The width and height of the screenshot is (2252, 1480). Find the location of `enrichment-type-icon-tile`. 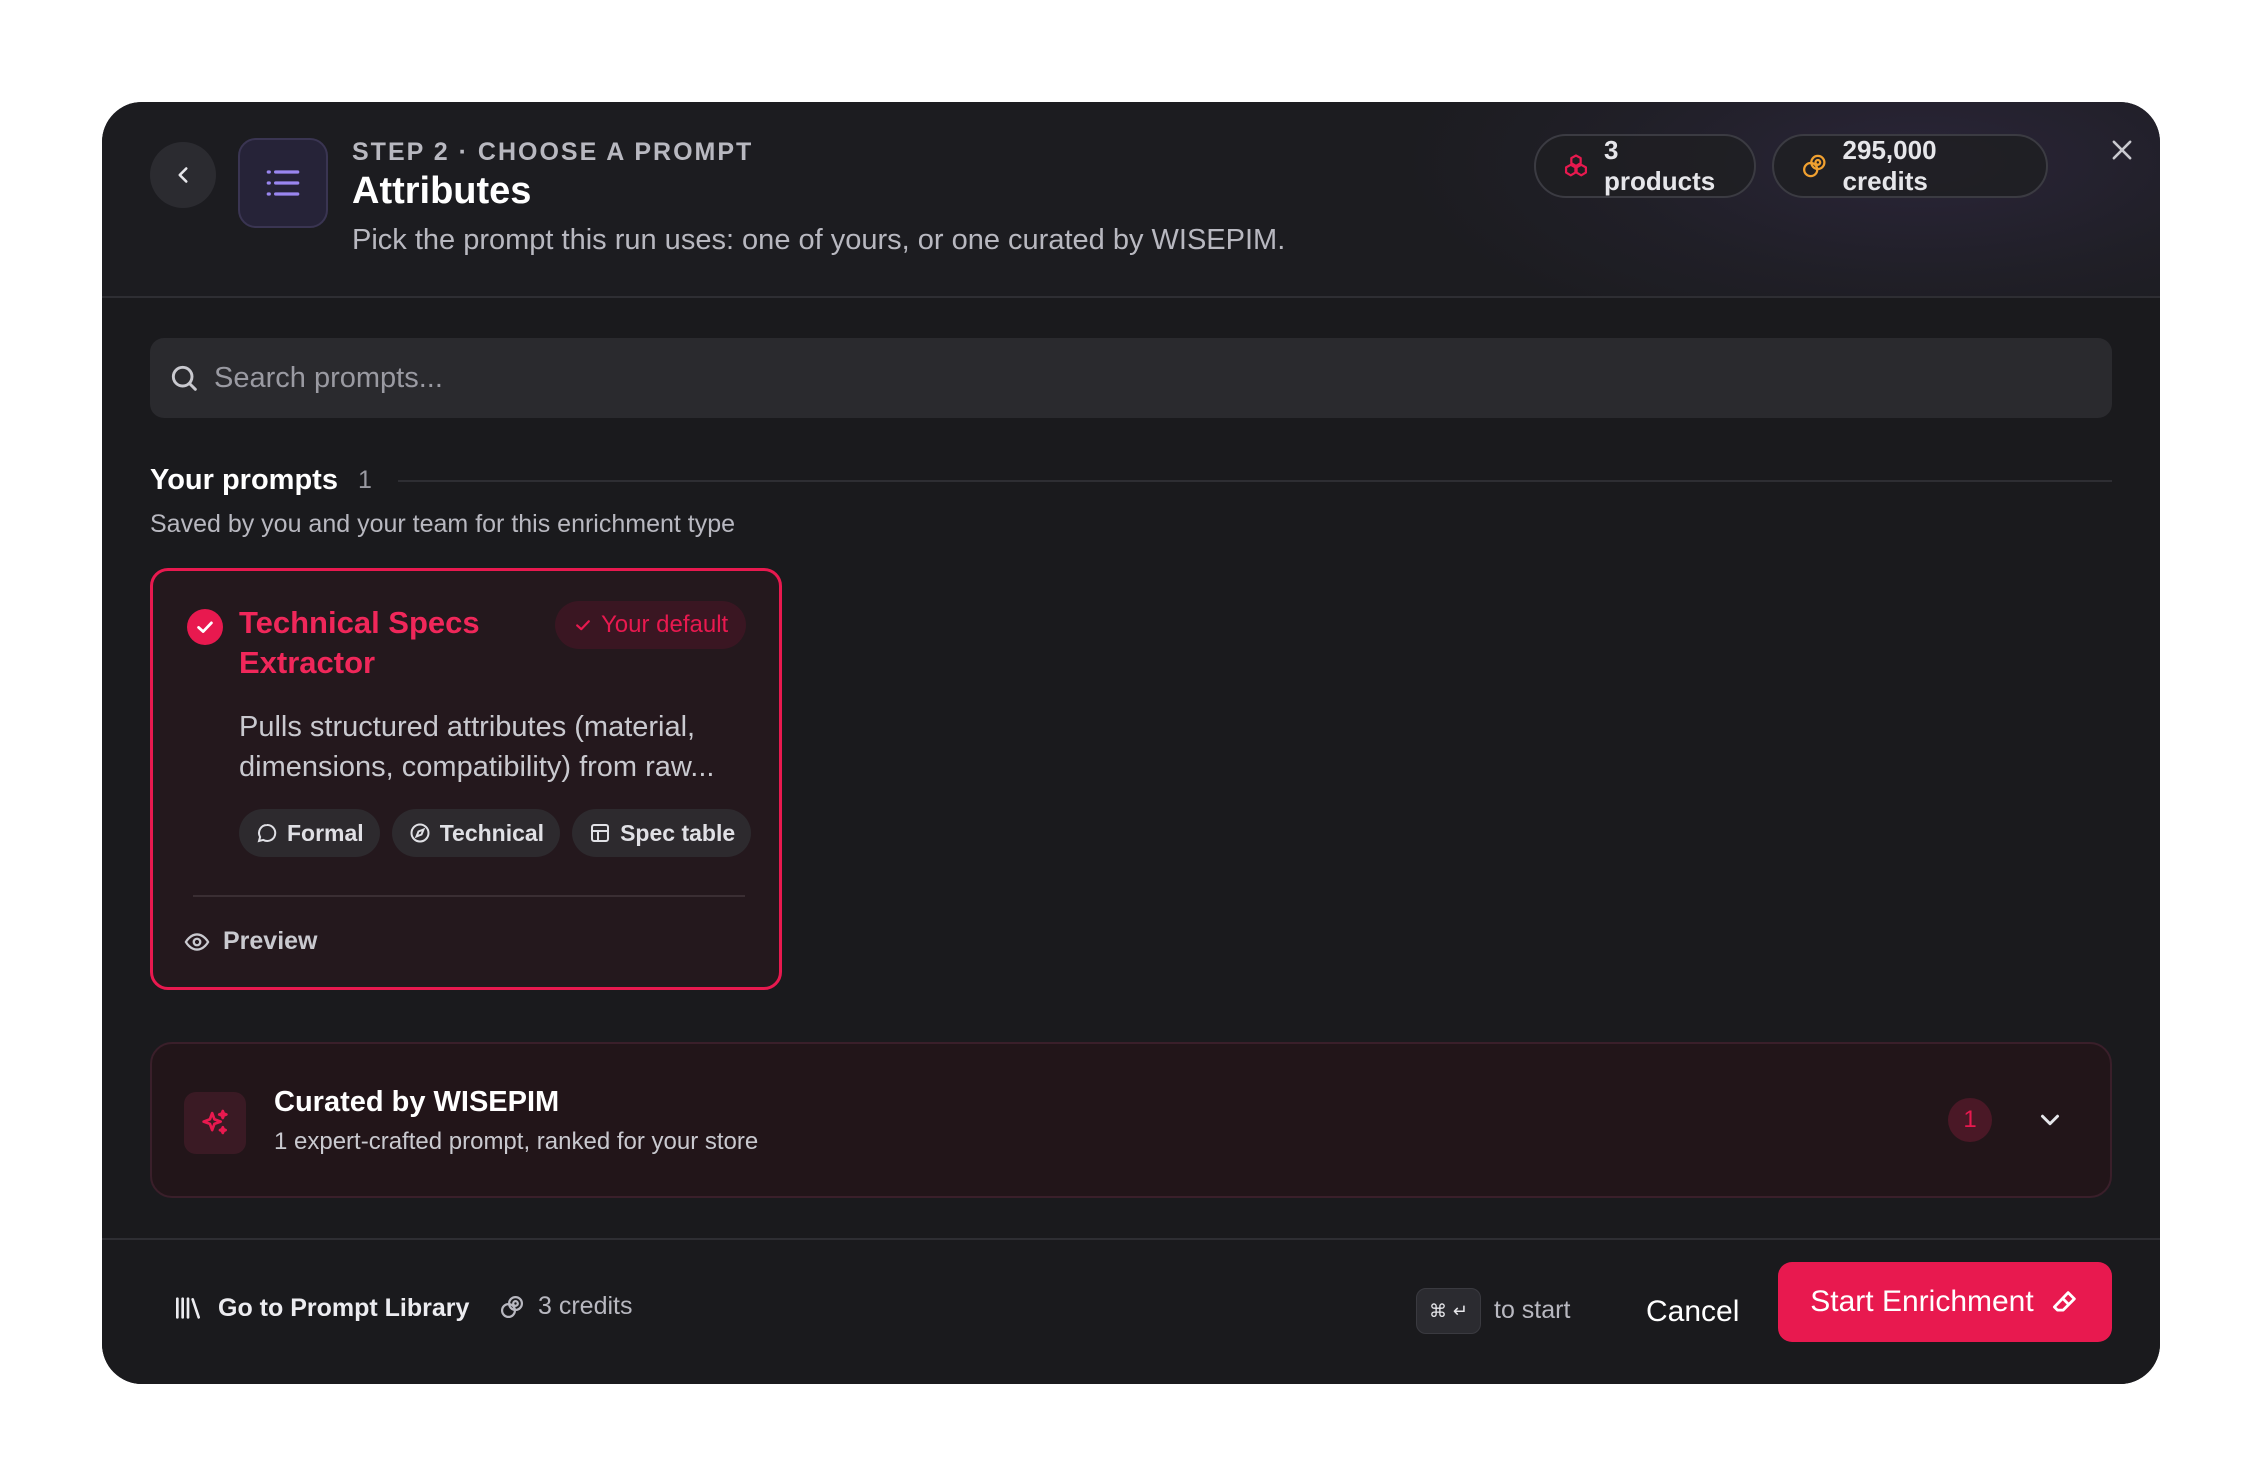

enrichment-type-icon-tile is located at coordinates (283, 183).